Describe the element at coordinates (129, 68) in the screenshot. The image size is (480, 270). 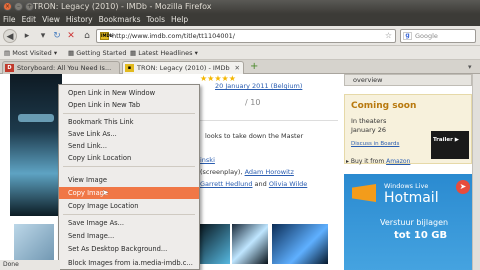
I see `imdb-tab-icon: ▪` at that location.